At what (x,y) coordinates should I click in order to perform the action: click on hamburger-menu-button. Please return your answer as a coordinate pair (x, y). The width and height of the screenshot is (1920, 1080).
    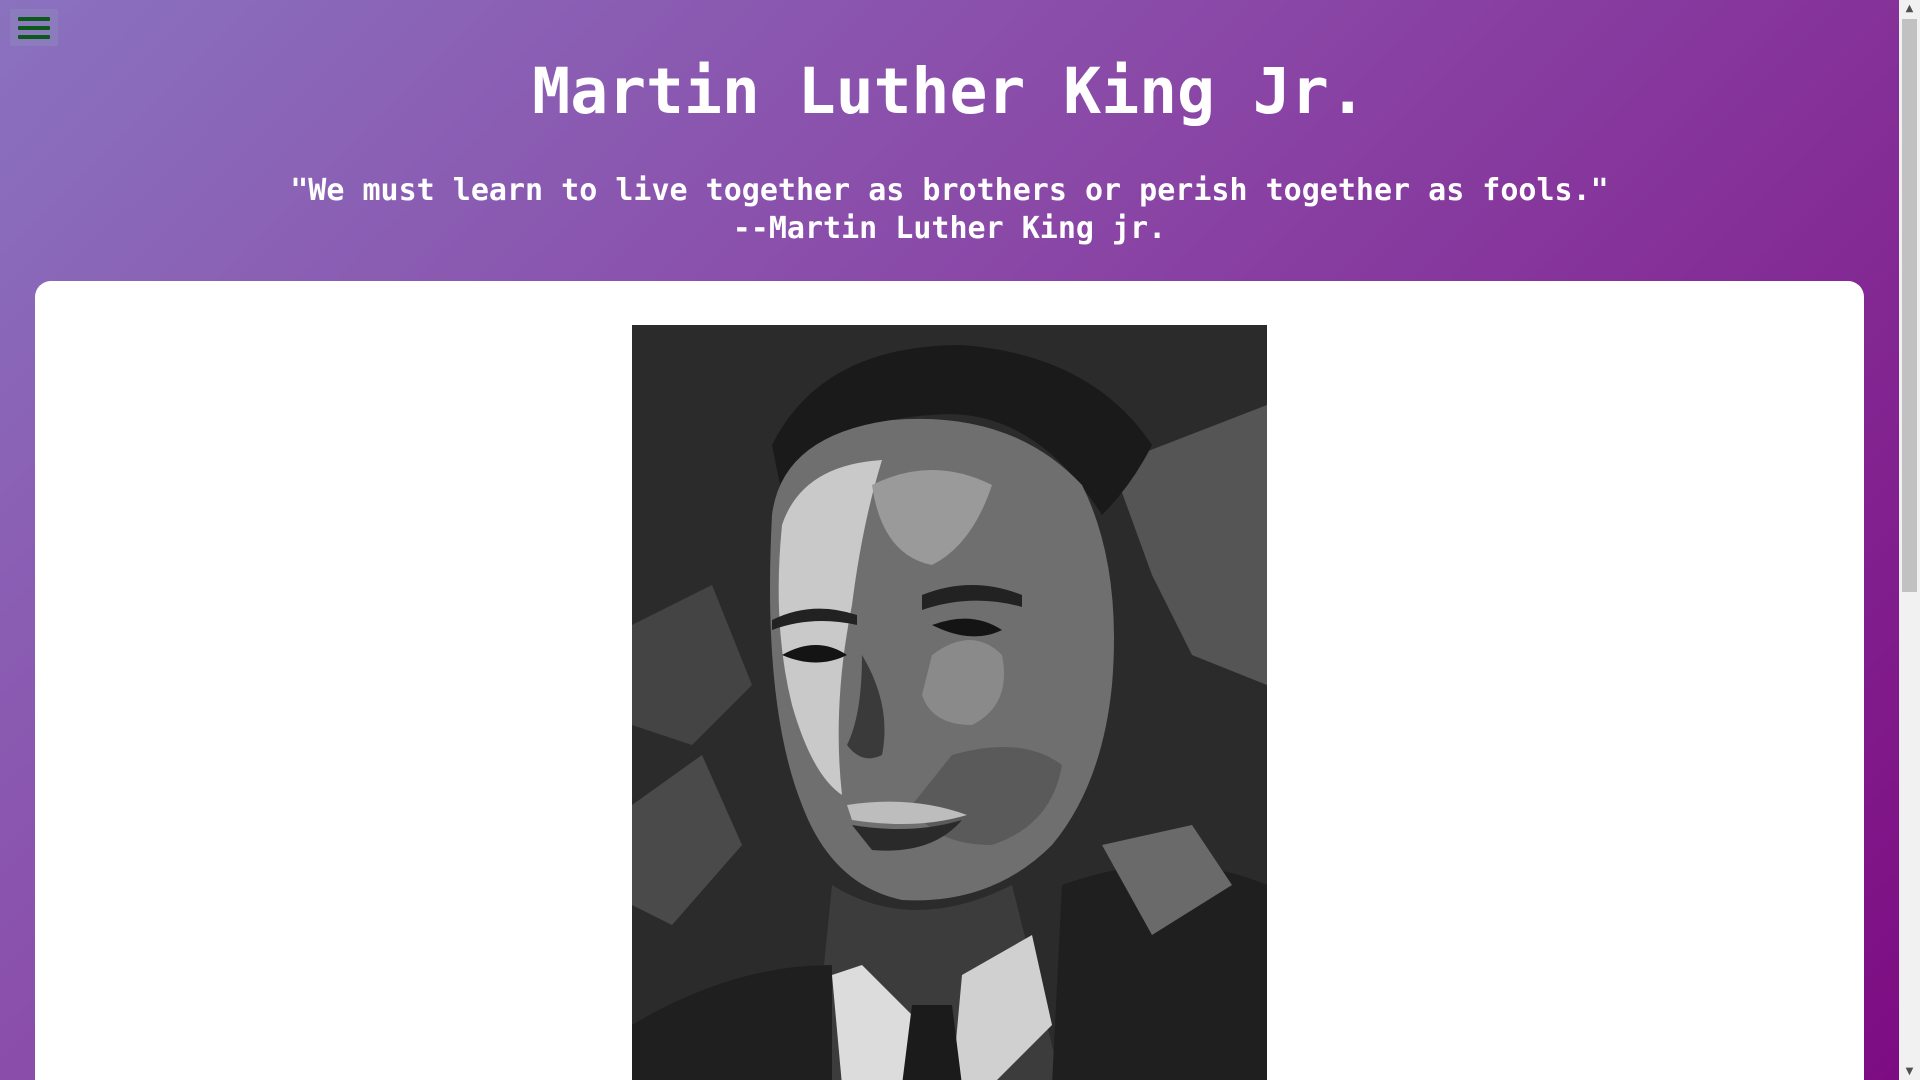
    Looking at the image, I should click on (34, 27).